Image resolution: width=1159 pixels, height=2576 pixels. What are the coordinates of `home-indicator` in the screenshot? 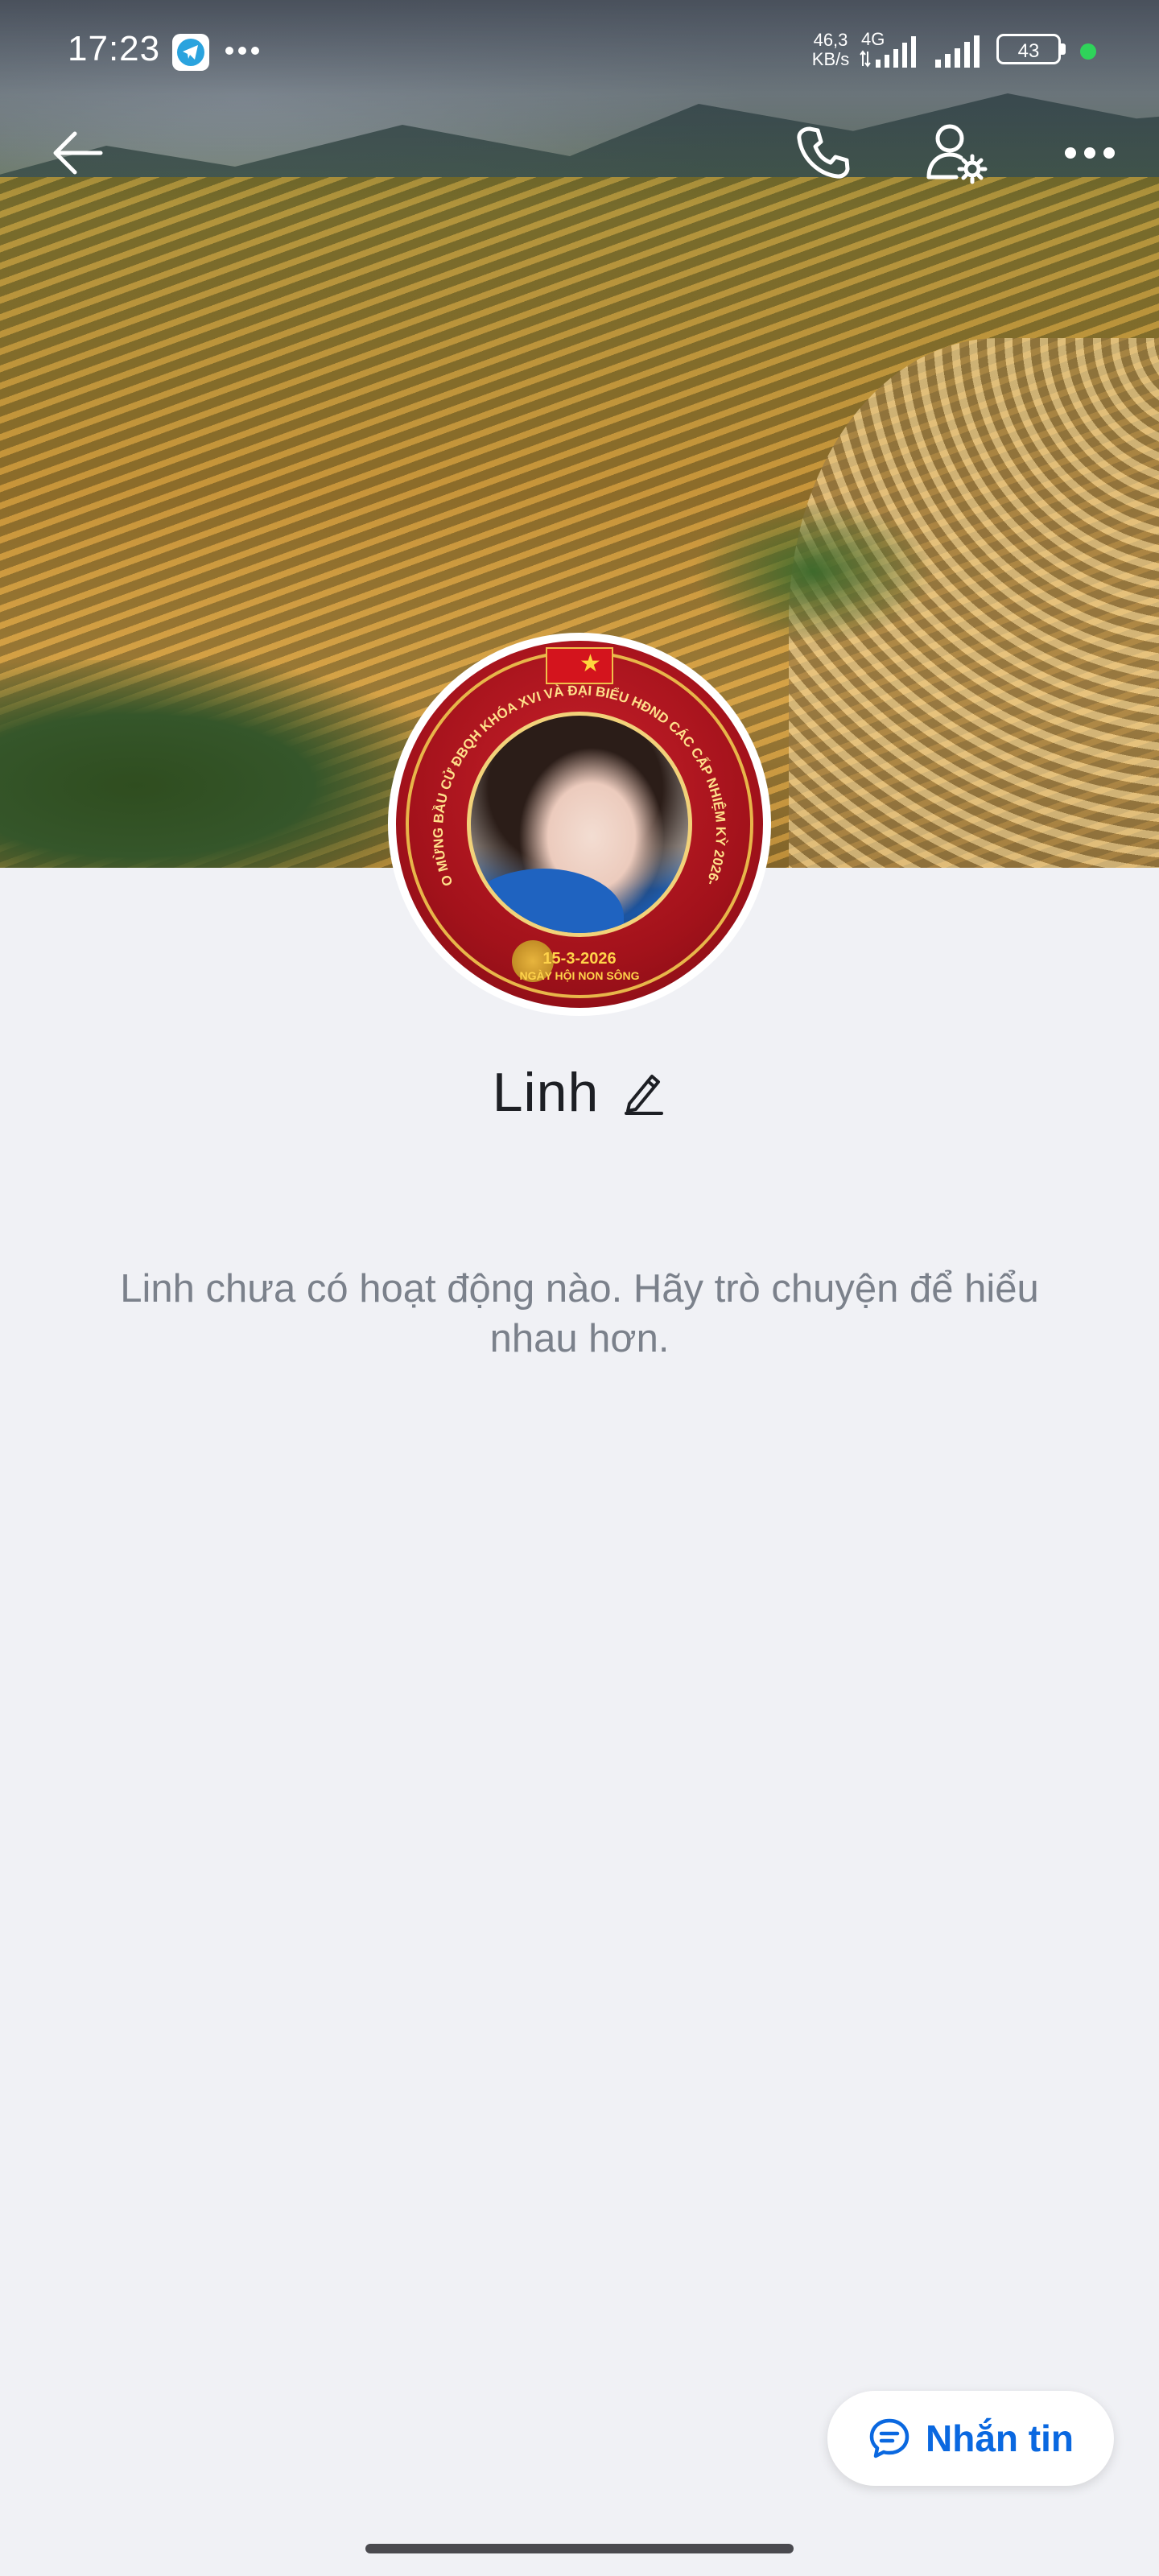 It's located at (579, 2548).